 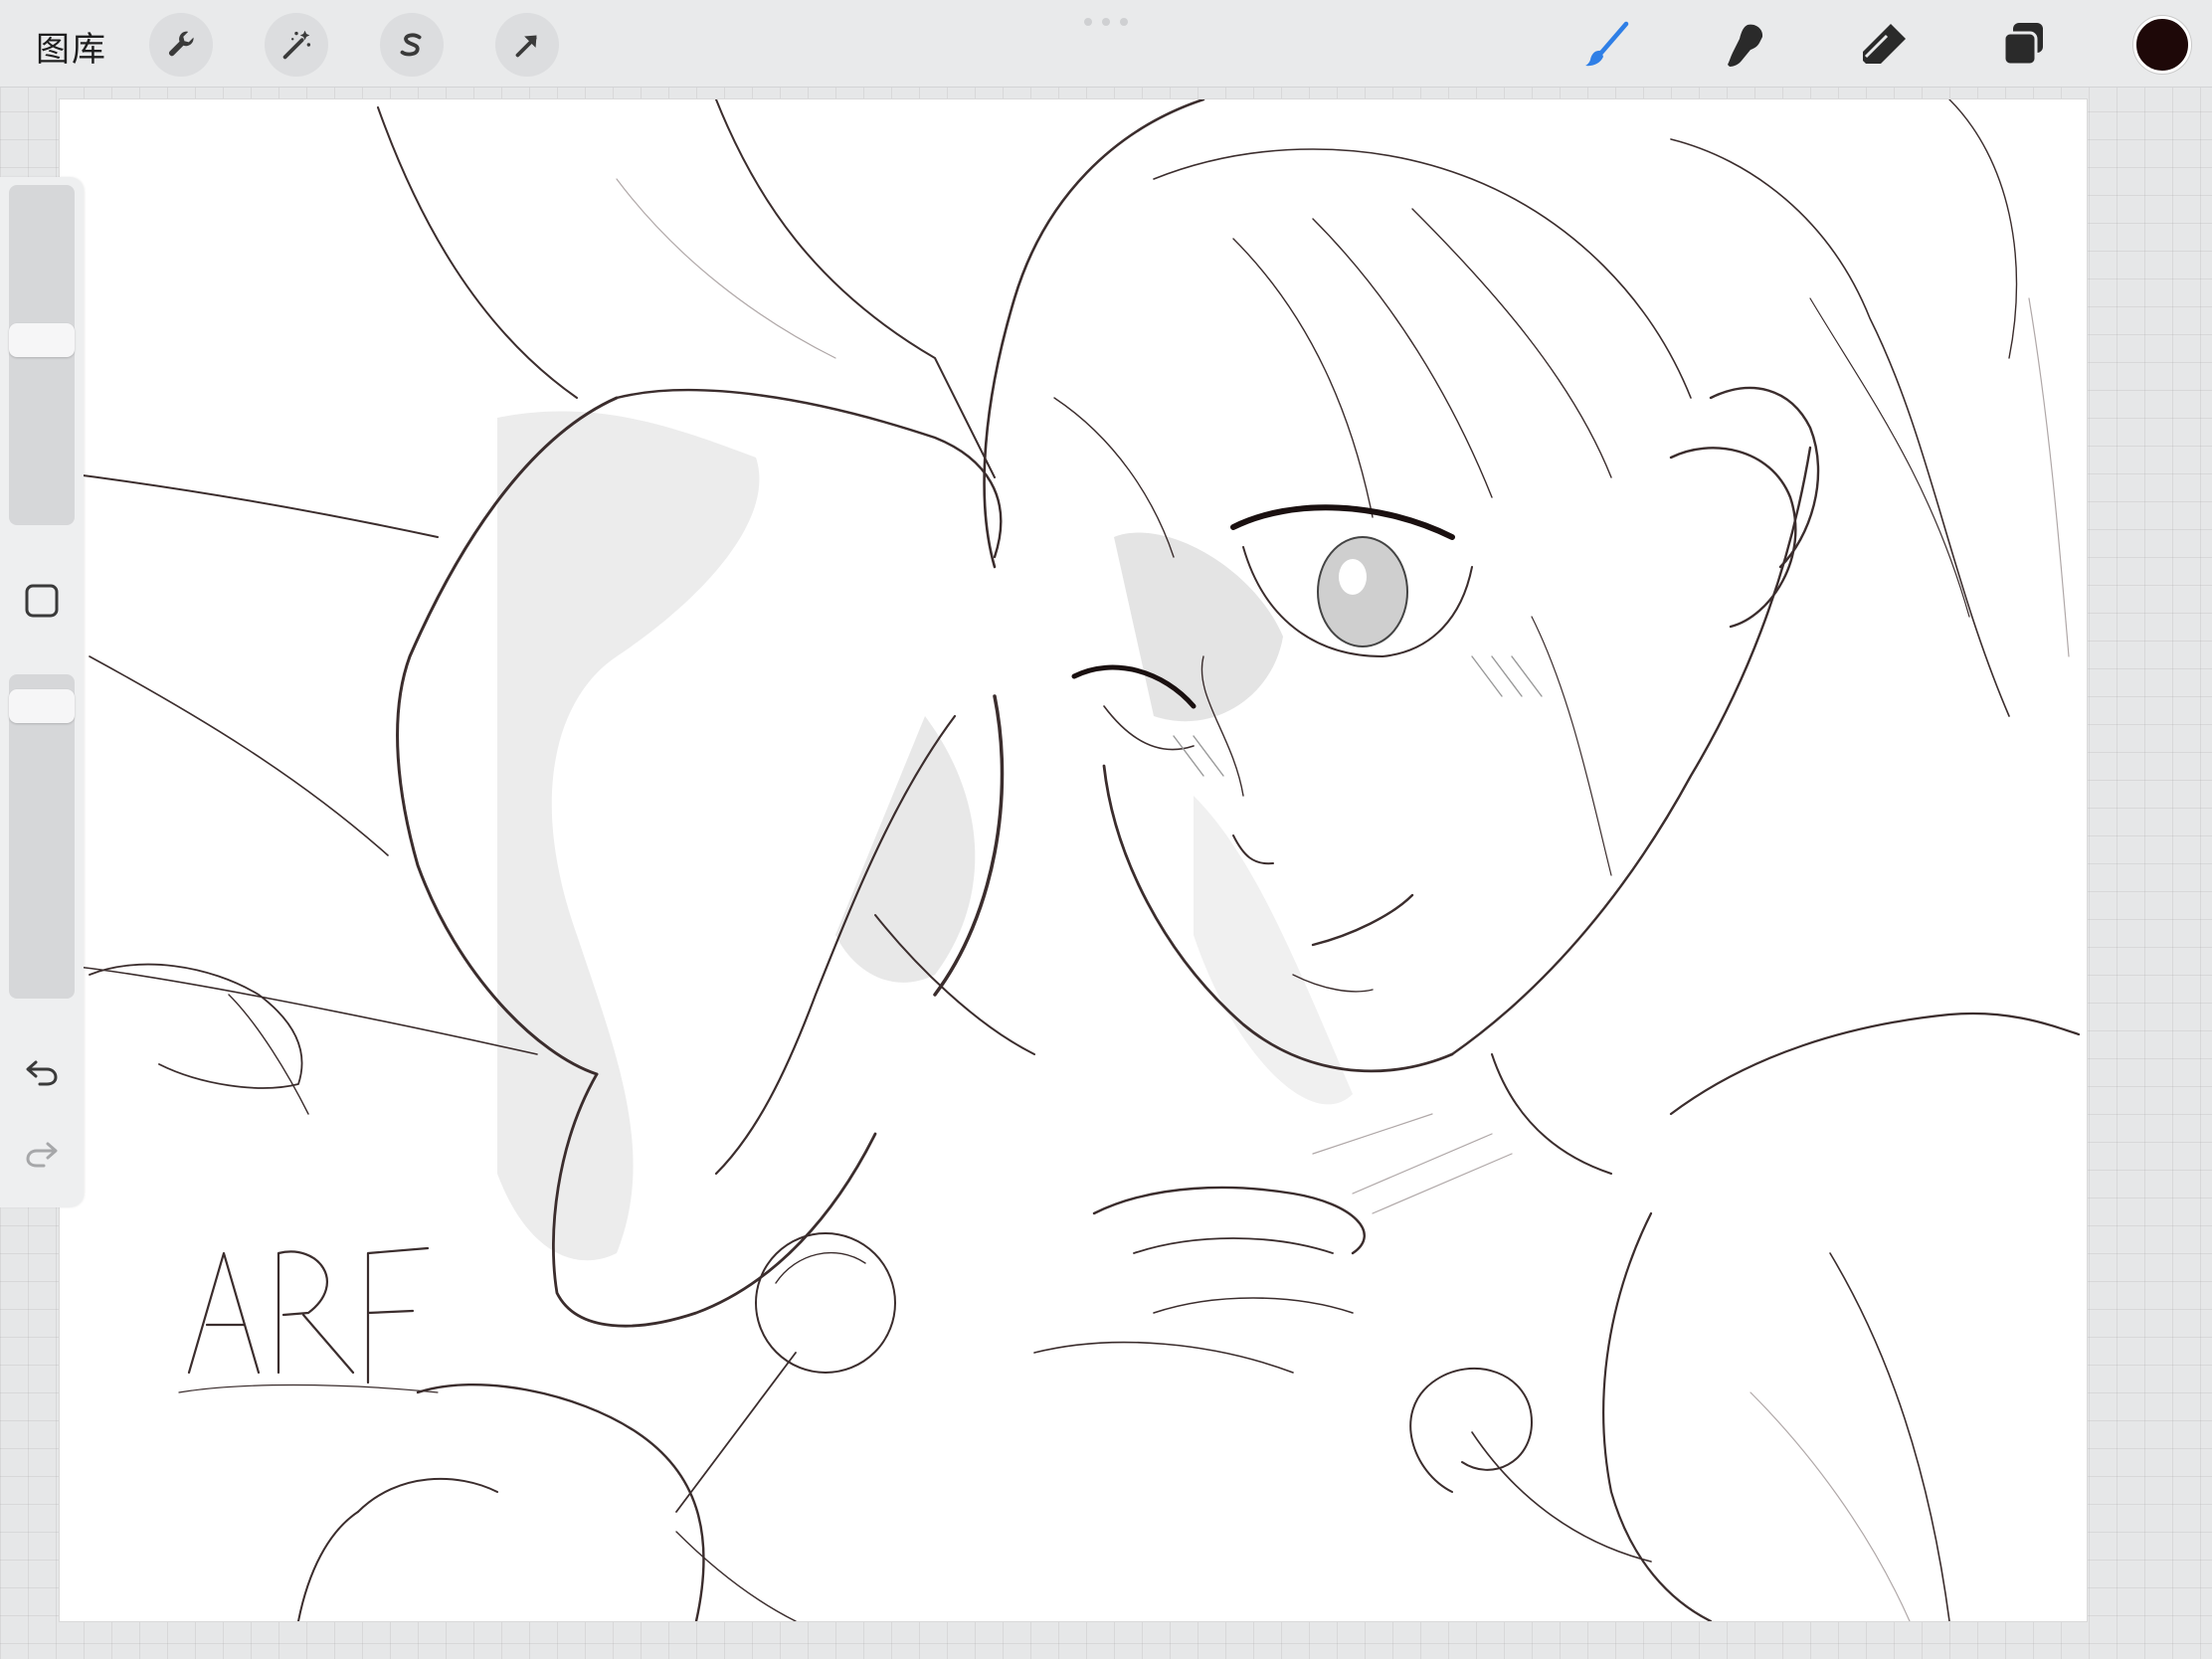 What do you see at coordinates (1106, 23) in the screenshot?
I see `toolbar-drag-handle` at bounding box center [1106, 23].